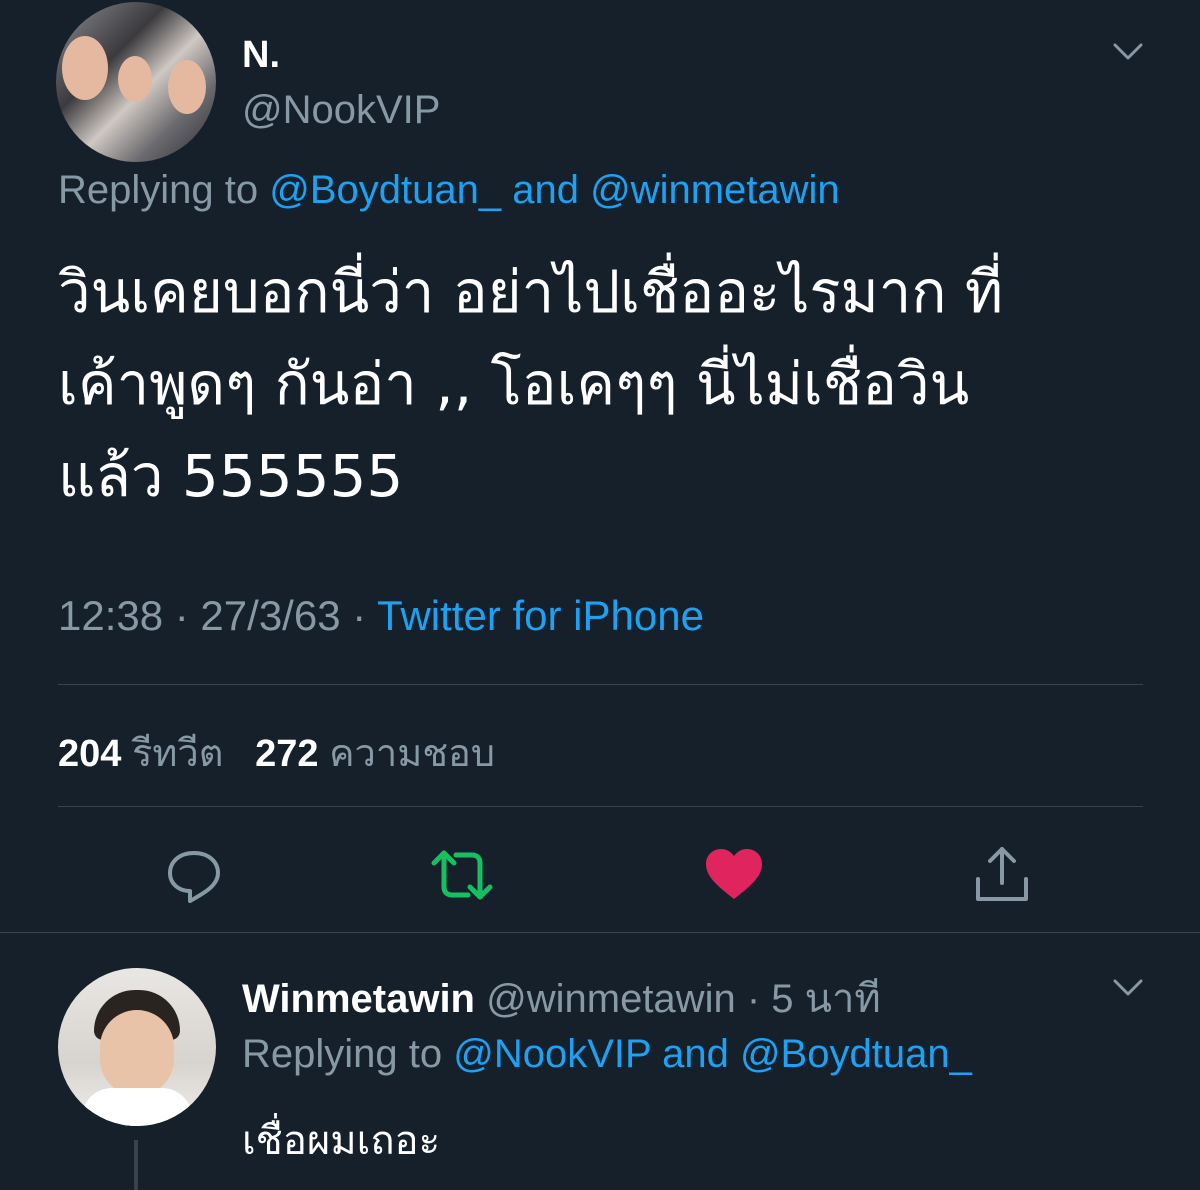 The height and width of the screenshot is (1190, 1200). I want to click on section-separator, so click(600, 932).